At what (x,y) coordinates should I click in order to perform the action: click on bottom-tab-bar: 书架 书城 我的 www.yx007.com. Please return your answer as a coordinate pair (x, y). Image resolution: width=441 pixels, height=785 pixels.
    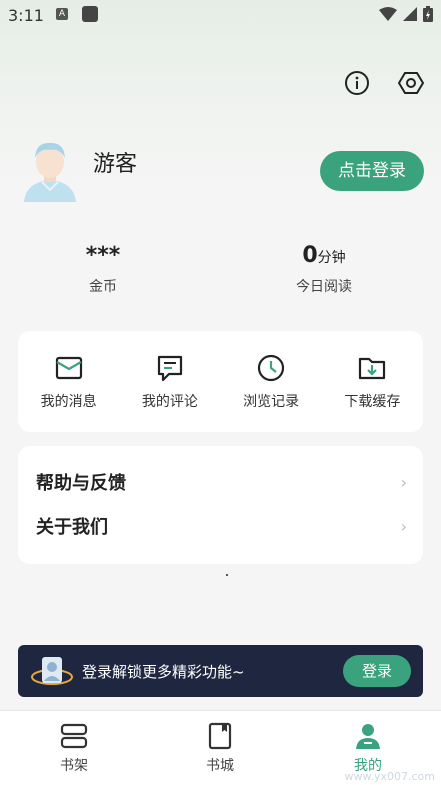
    Looking at the image, I should click on (220, 747).